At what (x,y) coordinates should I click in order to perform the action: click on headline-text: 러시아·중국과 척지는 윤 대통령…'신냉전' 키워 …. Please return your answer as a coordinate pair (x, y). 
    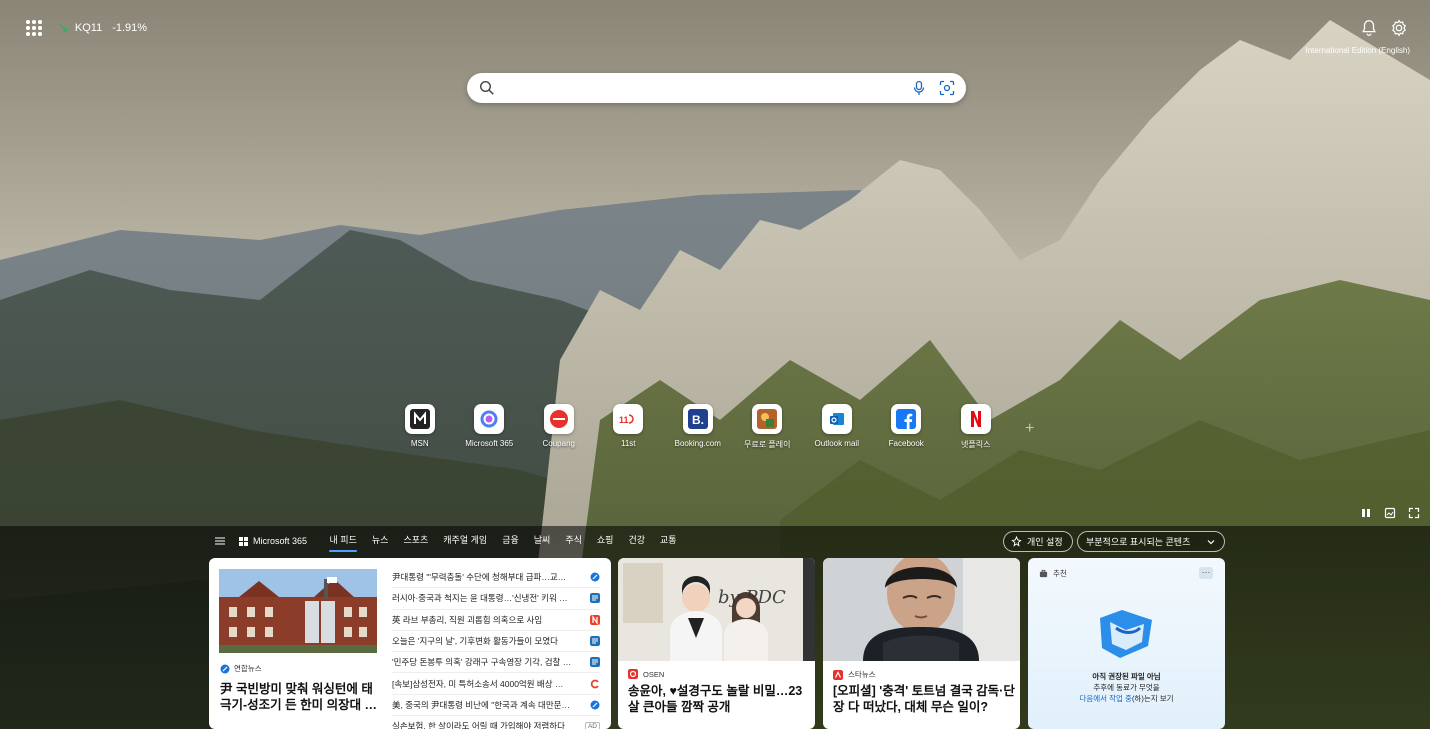
    Looking at the image, I should click on (480, 598).